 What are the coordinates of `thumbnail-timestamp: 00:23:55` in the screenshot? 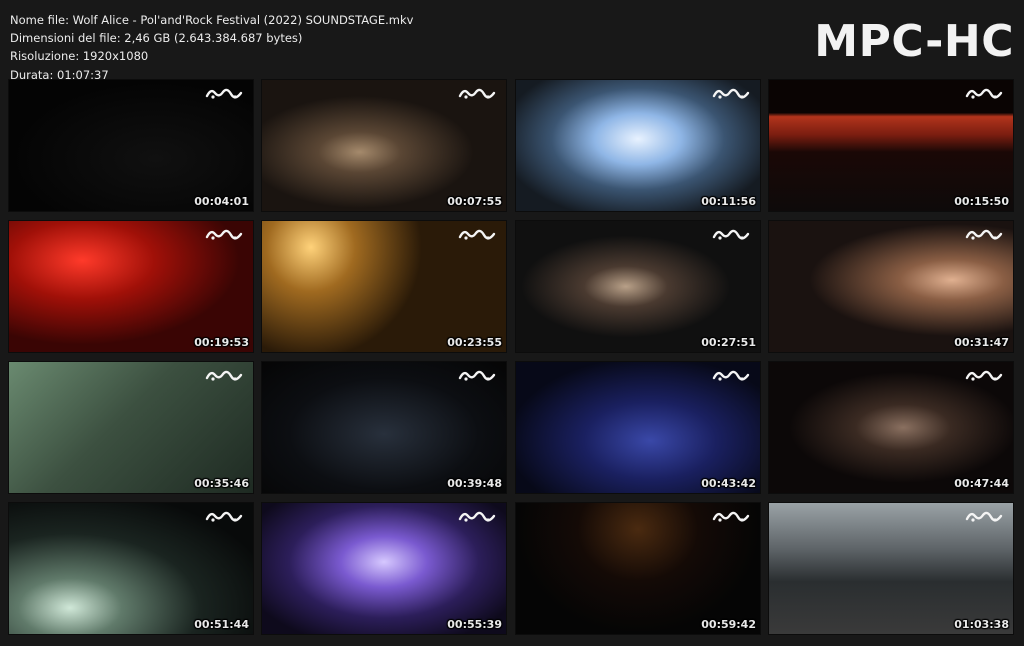 It's located at (474, 342).